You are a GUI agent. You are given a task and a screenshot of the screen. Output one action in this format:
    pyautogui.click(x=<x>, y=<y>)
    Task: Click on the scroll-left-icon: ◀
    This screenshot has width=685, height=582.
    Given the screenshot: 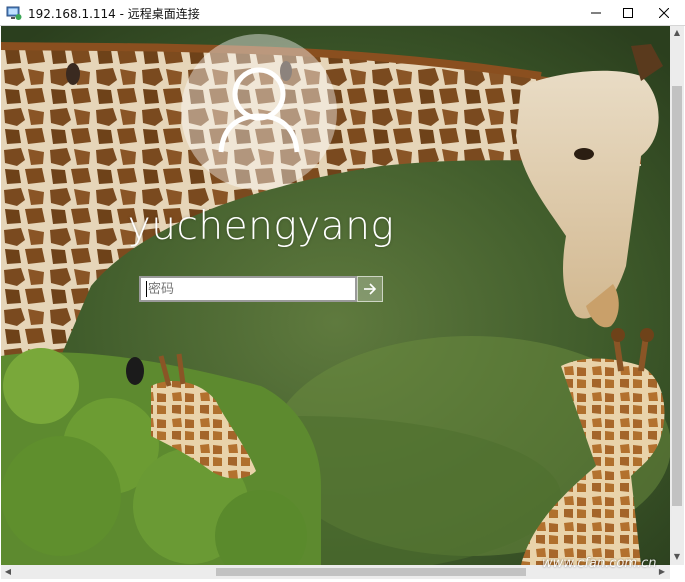 What is the action you would take?
    pyautogui.click(x=8, y=572)
    